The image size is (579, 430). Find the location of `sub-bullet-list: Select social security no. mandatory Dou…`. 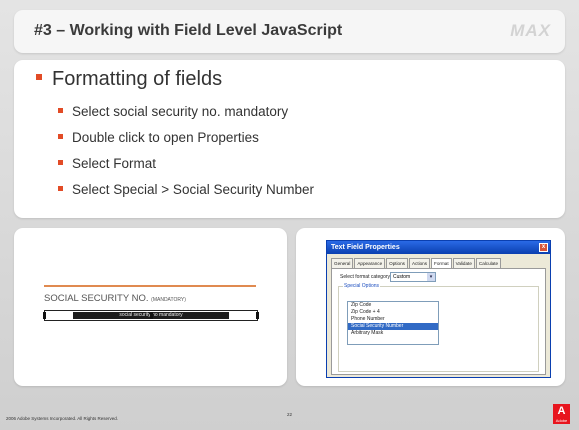

sub-bullet-list: Select social security no. mandatory Dou… is located at coordinates (186, 155).